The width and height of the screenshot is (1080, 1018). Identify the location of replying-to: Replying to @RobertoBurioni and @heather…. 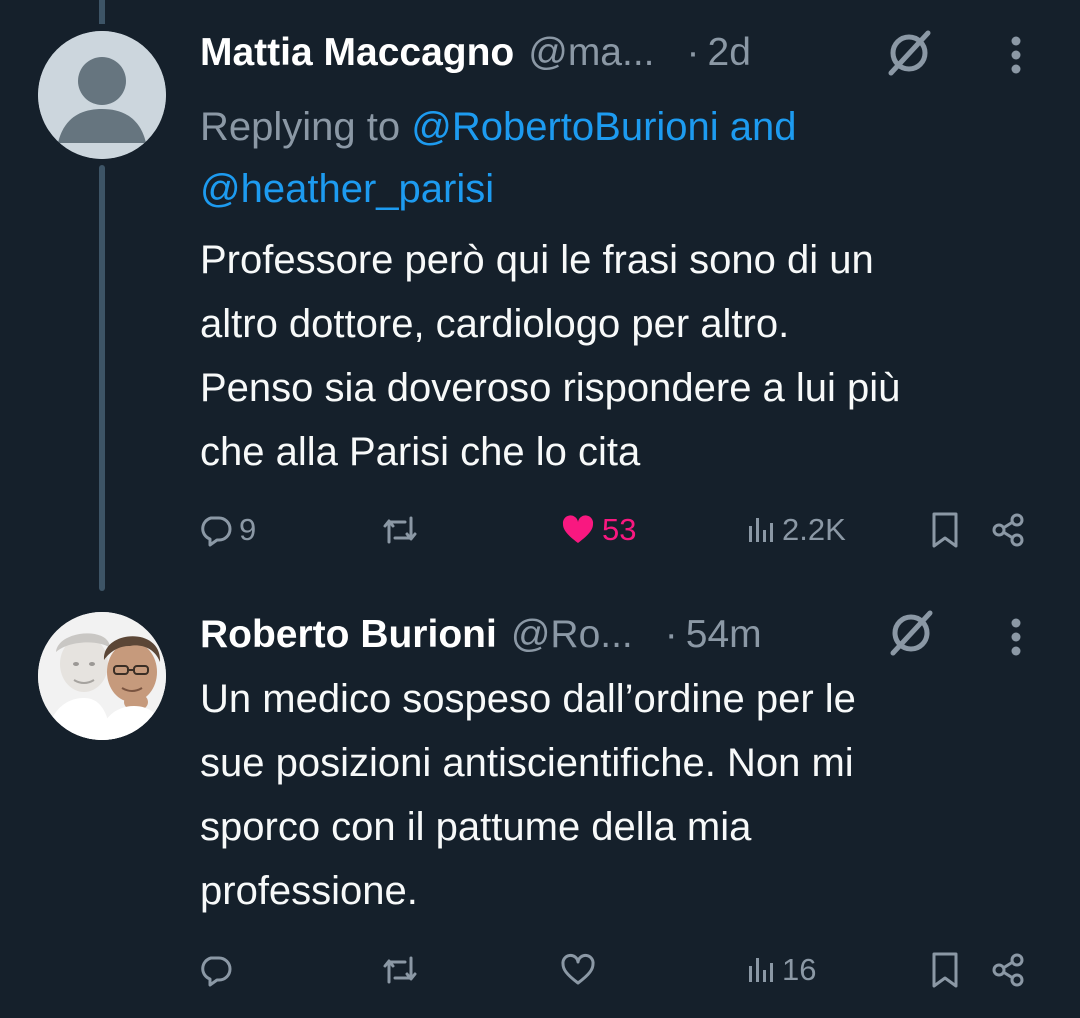
(630, 158).